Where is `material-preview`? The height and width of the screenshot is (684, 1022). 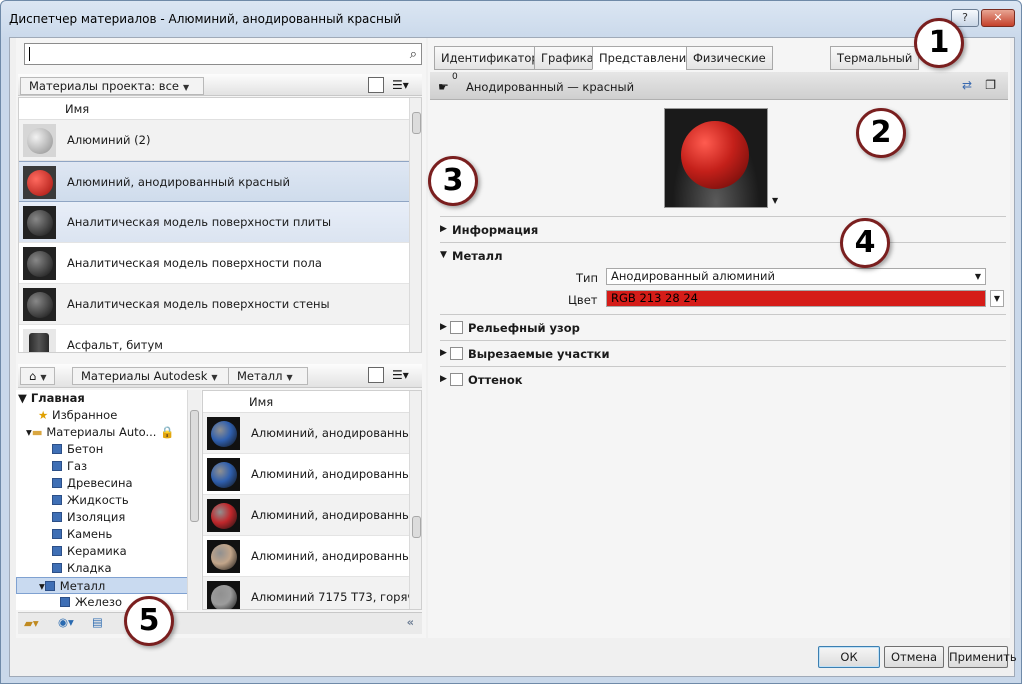 material-preview is located at coordinates (716, 158).